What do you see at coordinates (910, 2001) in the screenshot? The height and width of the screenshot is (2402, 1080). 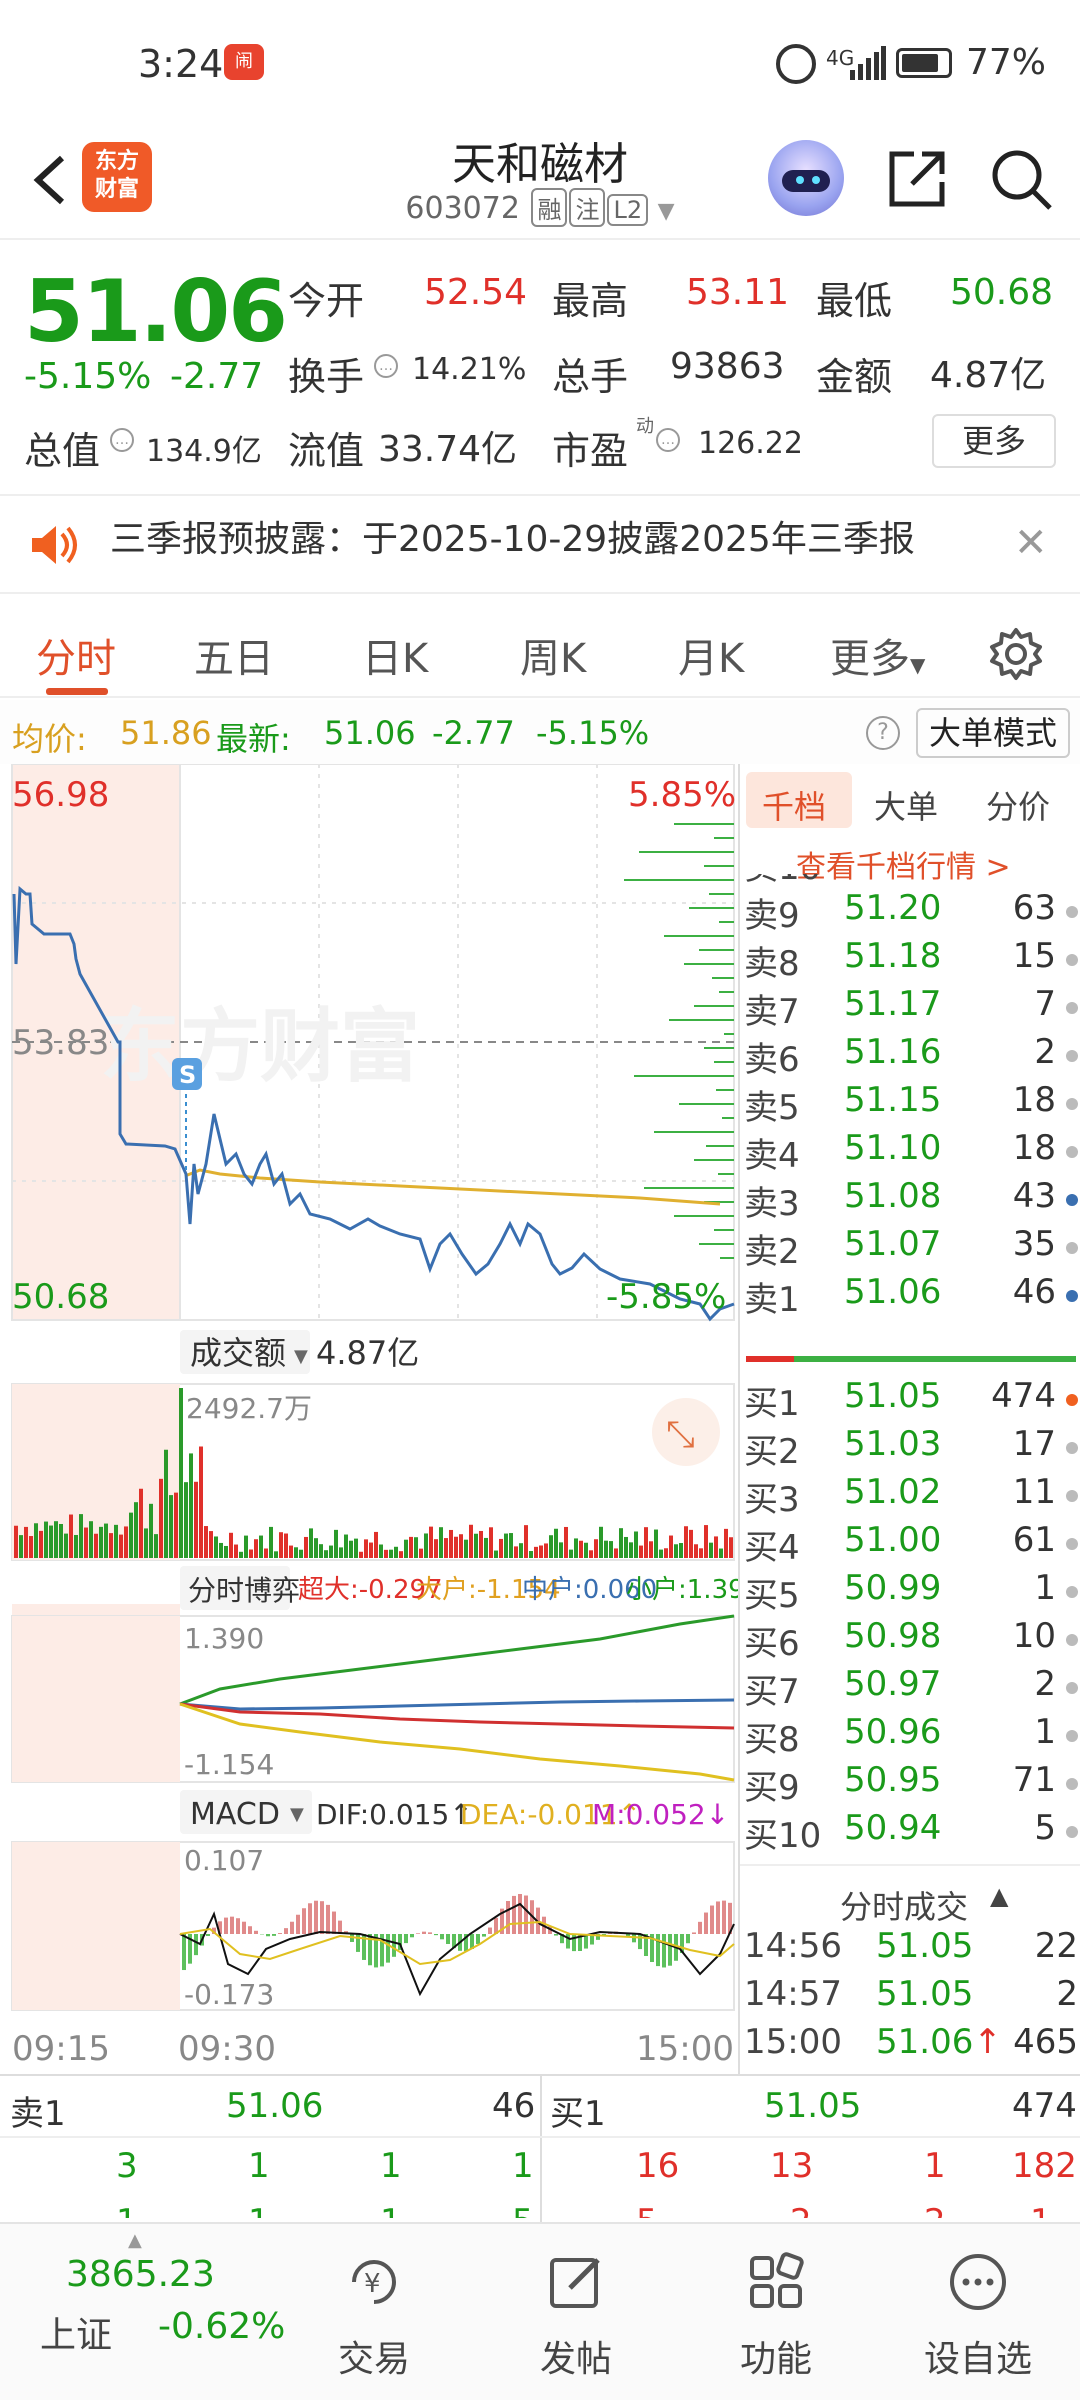 I see `trades-list: 14:5651.052214:5751.05215:0051.06↑465` at bounding box center [910, 2001].